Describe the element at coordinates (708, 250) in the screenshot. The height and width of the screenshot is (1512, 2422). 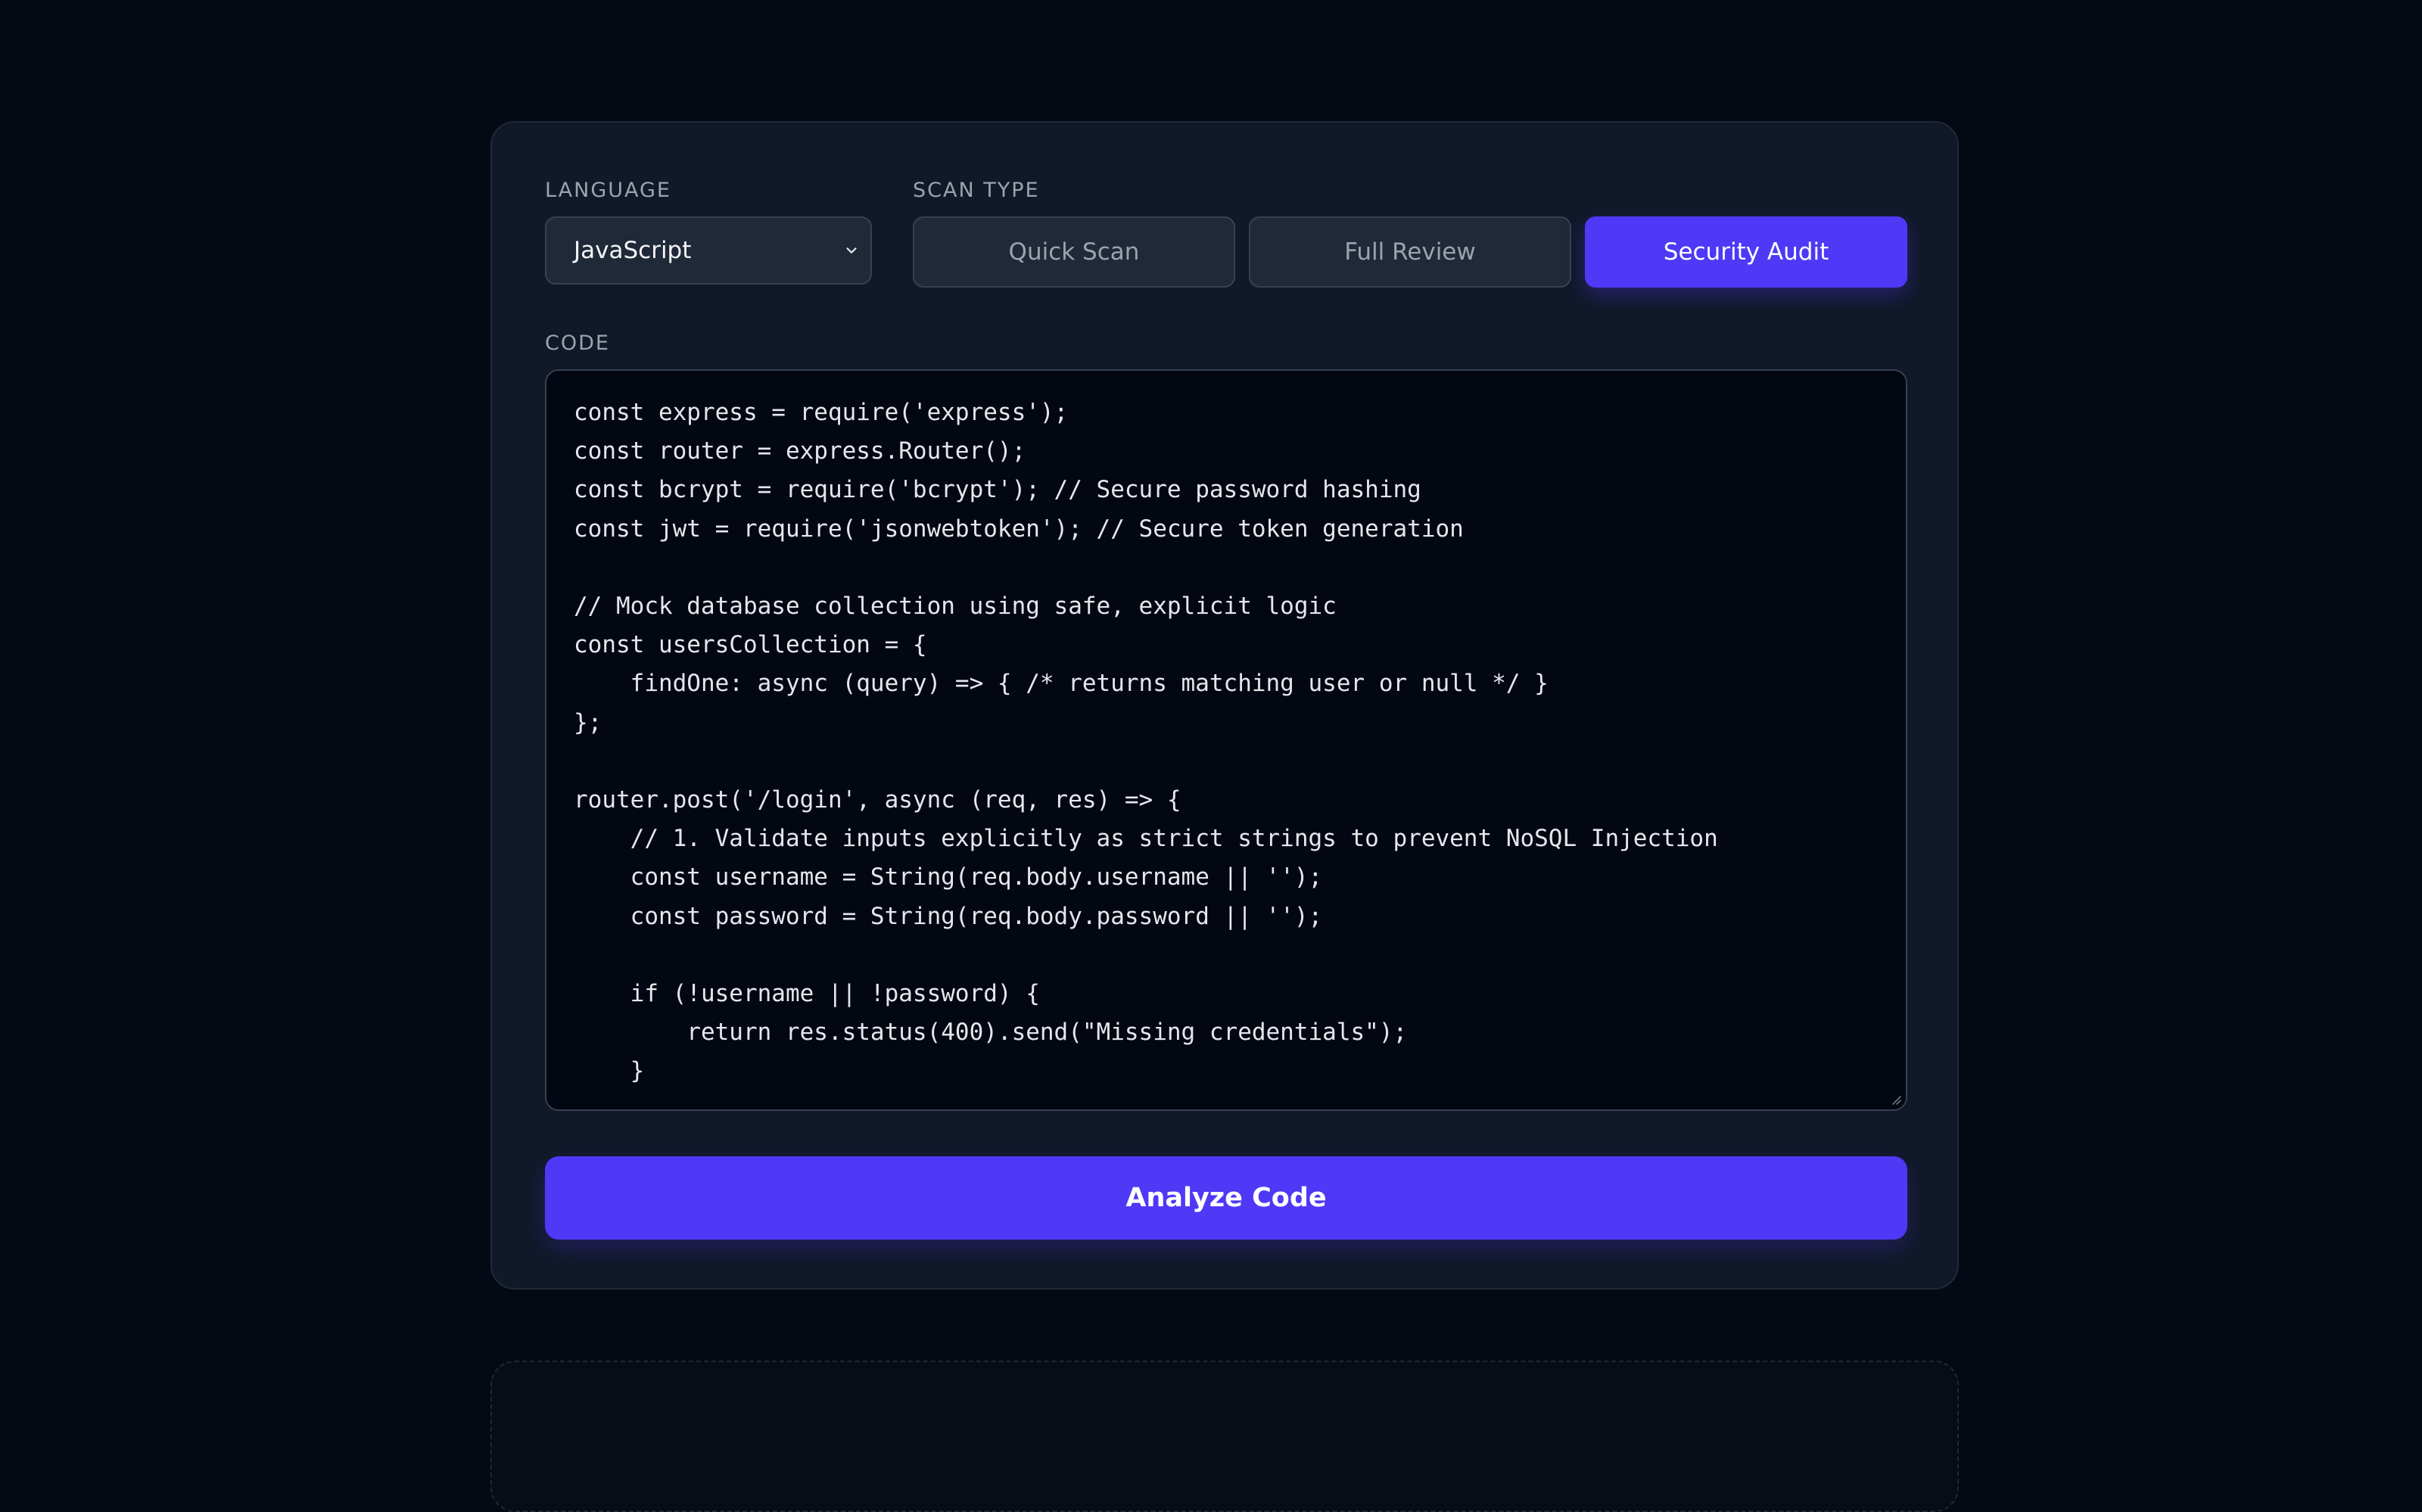
I see `language-select: JavaScript` at that location.